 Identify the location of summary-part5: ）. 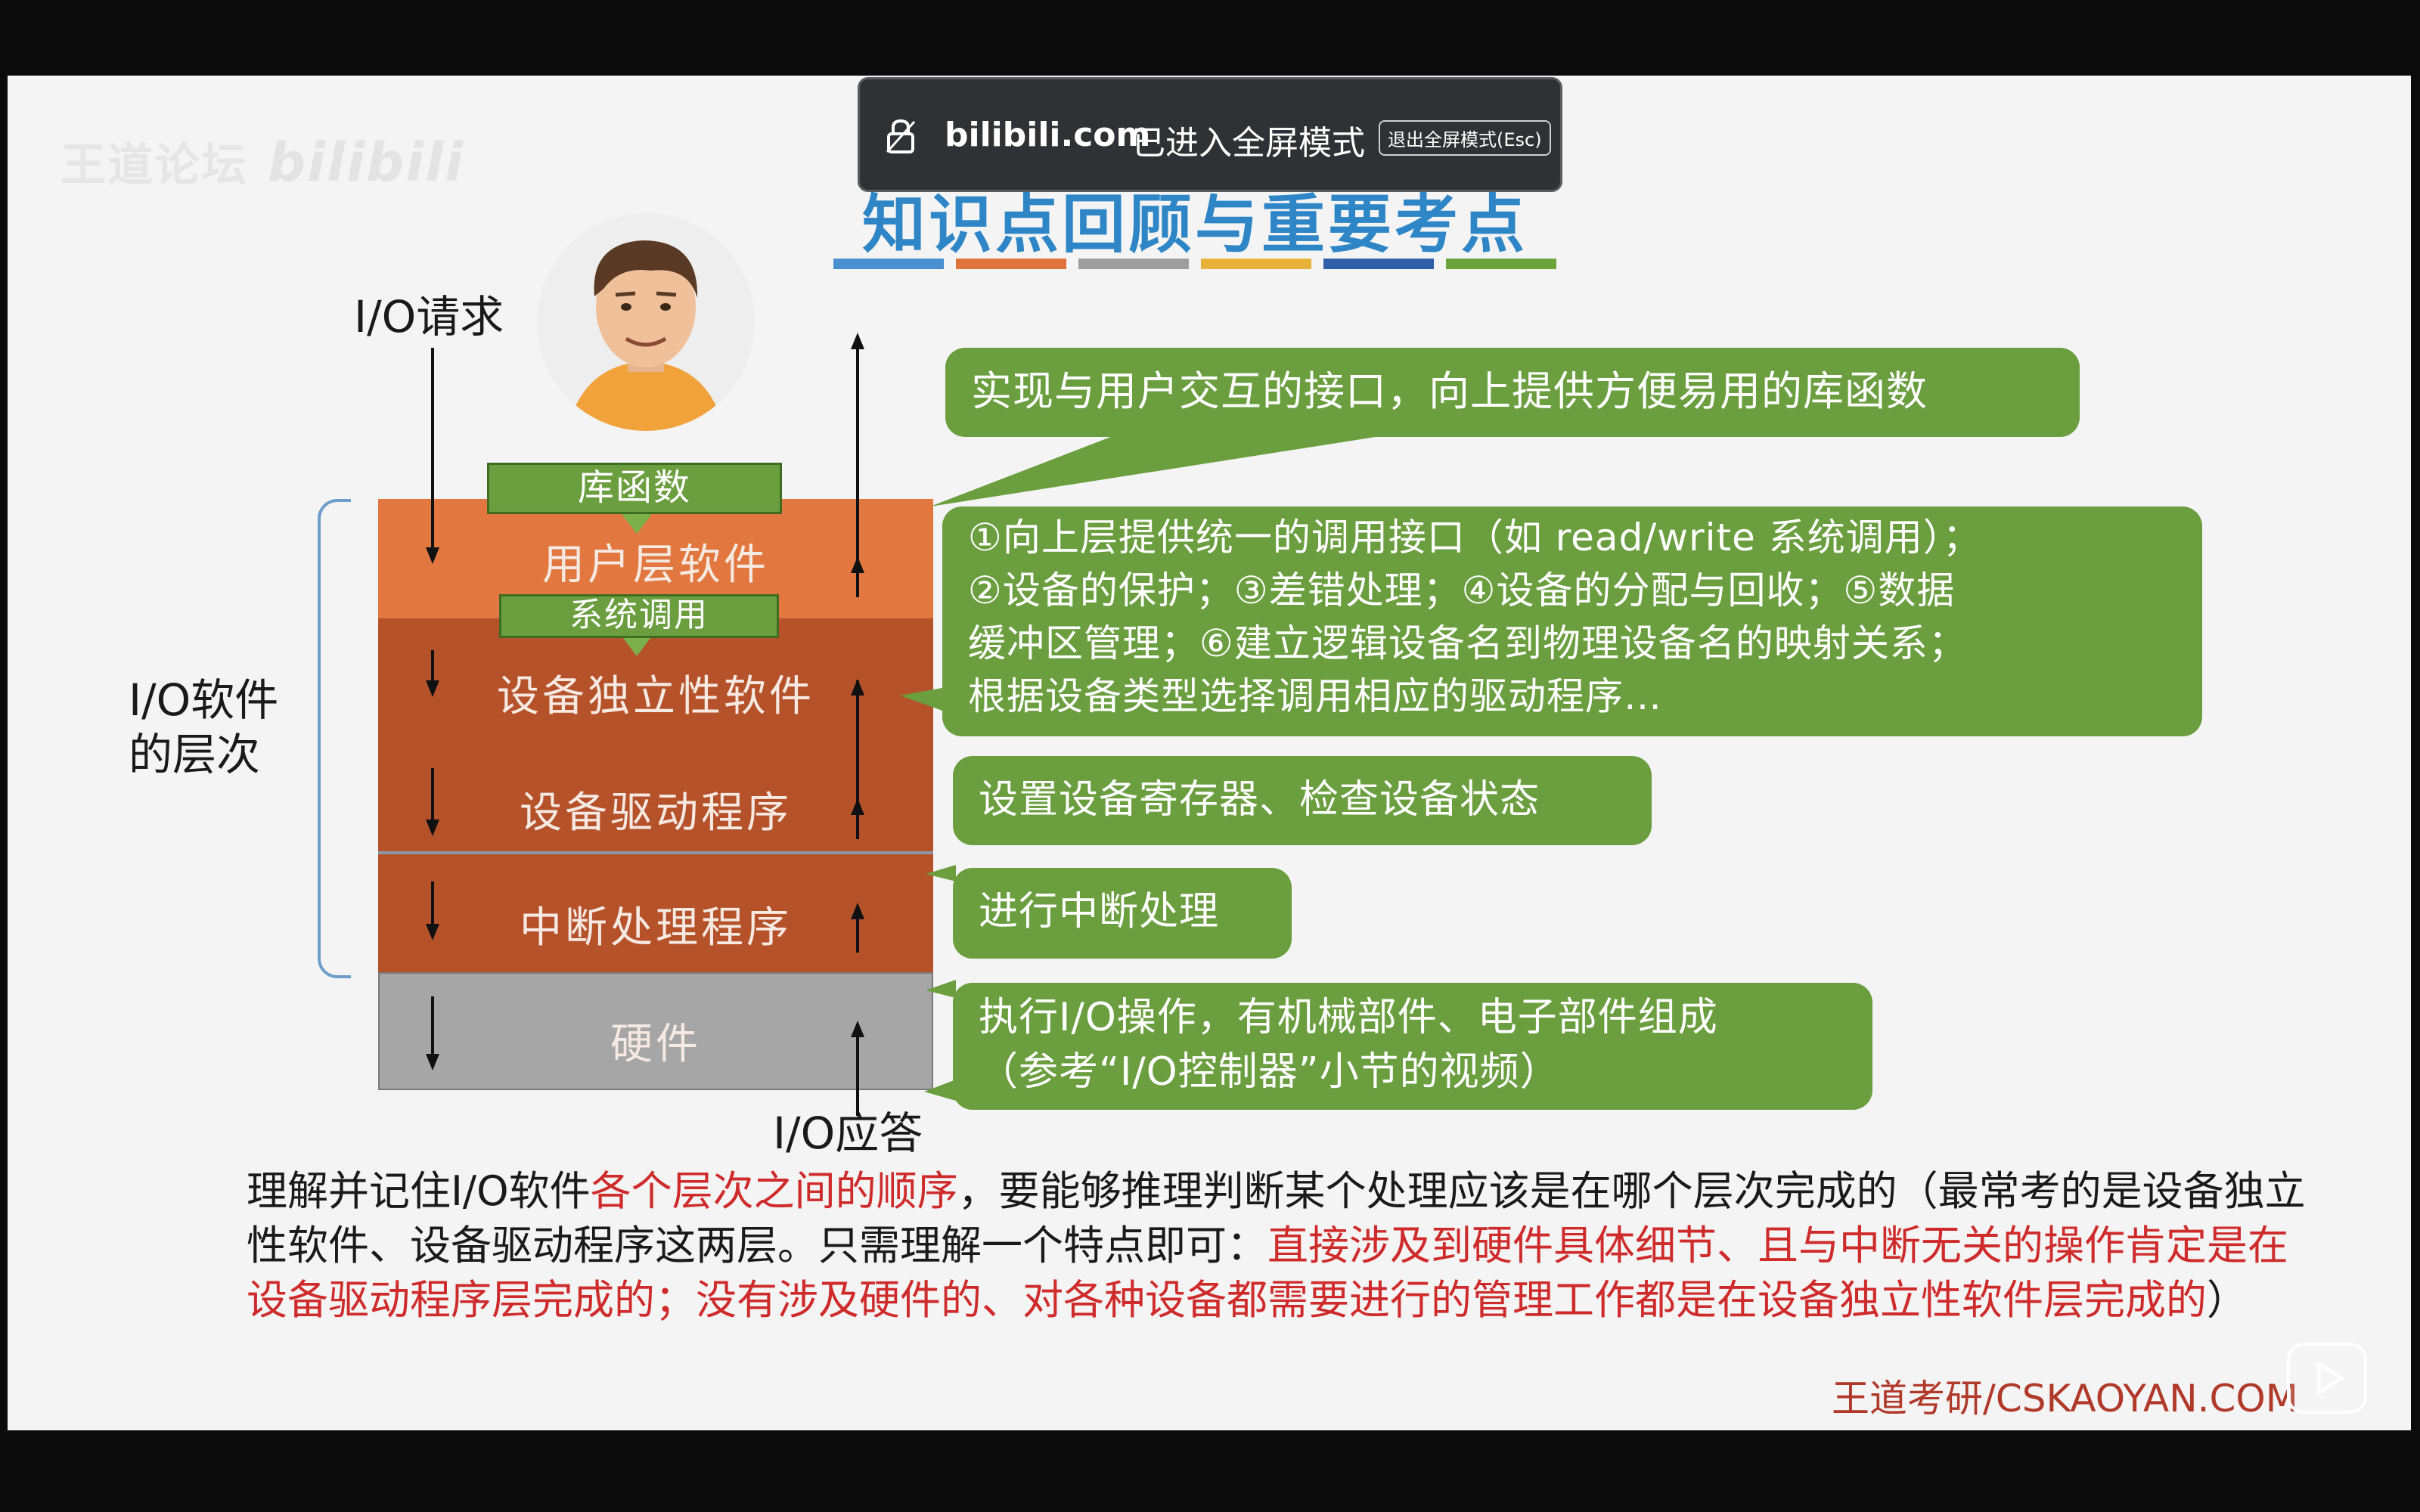
(2227, 1300).